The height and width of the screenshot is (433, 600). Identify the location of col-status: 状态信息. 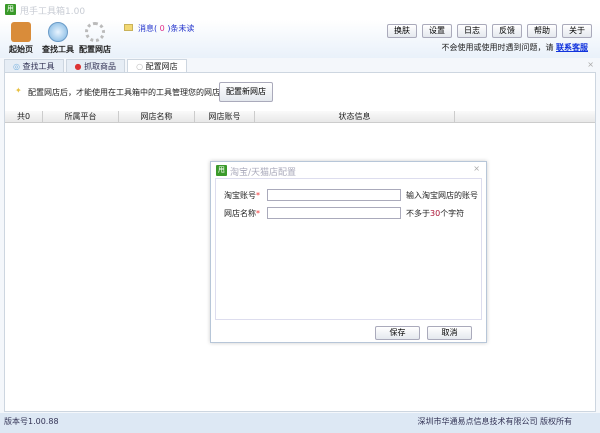
(355, 116).